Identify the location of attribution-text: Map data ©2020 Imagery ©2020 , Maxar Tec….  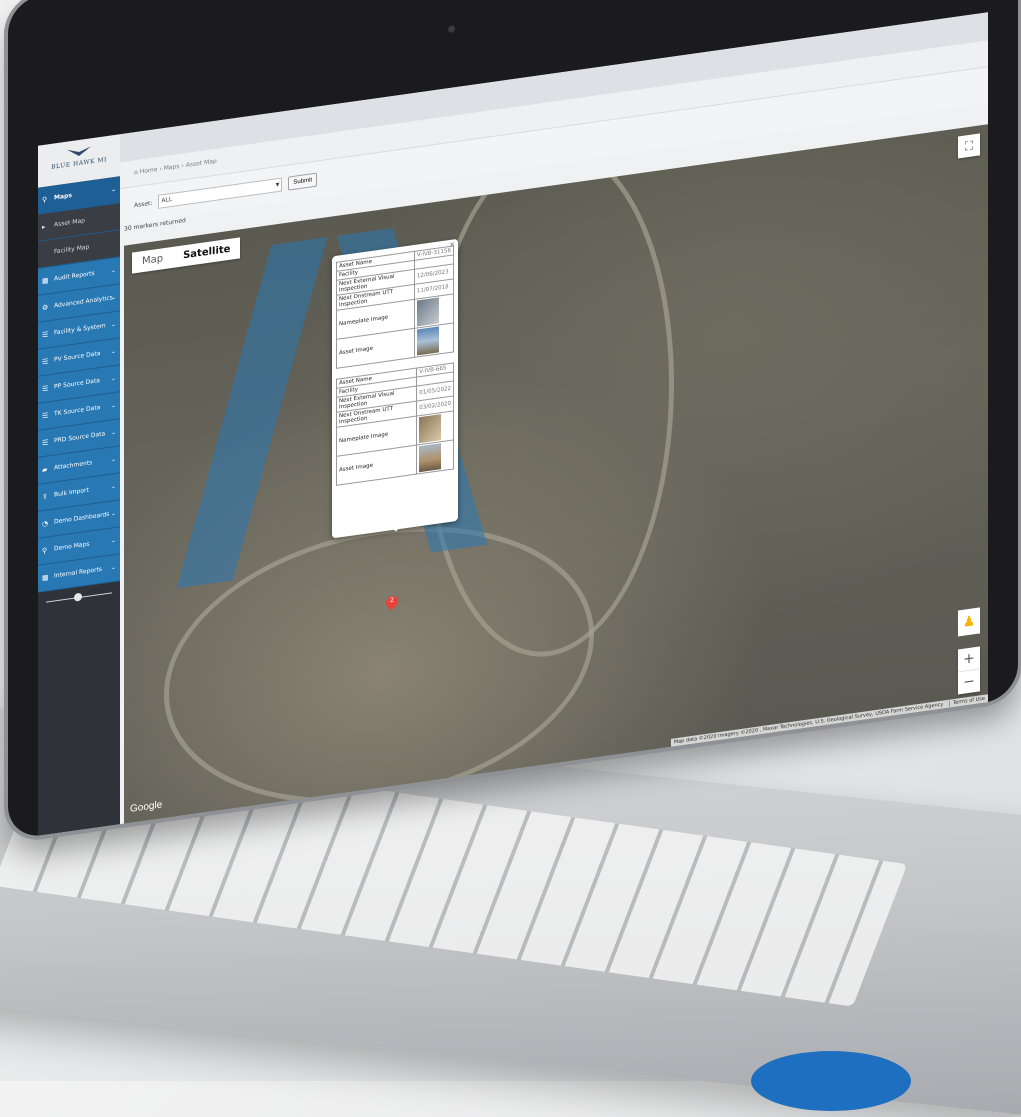
(808, 723).